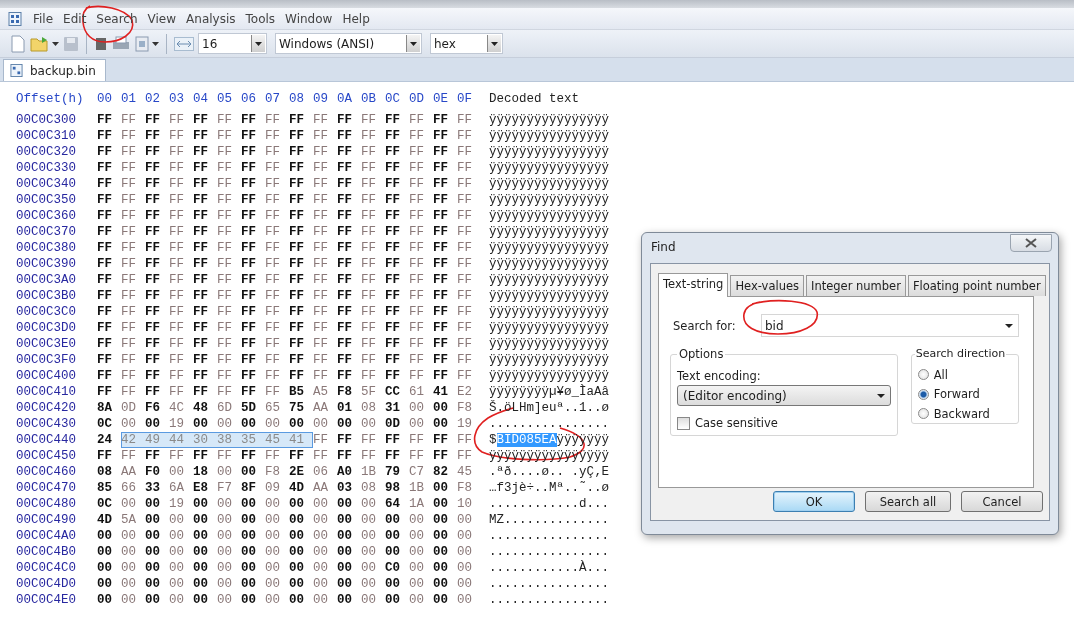 This screenshot has height=617, width=1074. Describe the element at coordinates (211, 18) in the screenshot. I see `menu-item: Analysis` at that location.